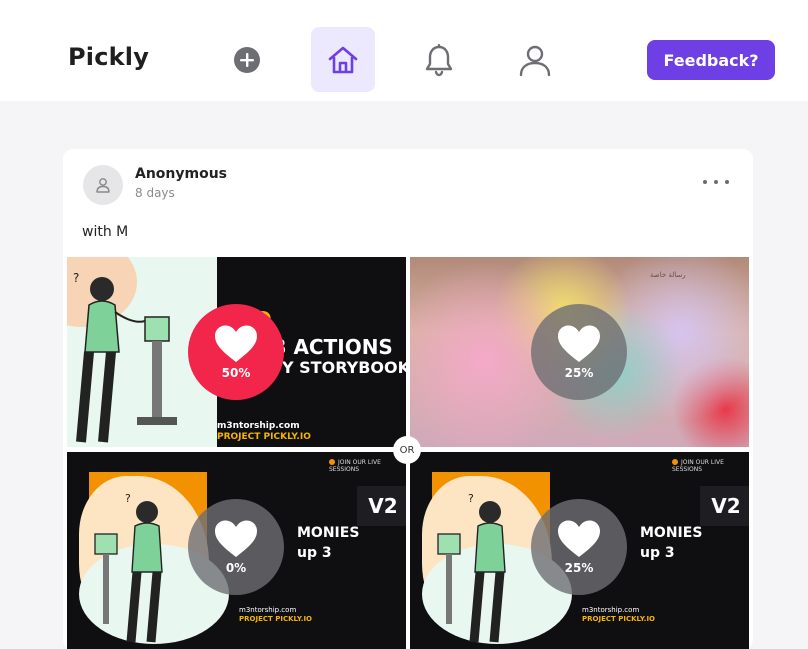  I want to click on bell-icon, so click(439, 59).